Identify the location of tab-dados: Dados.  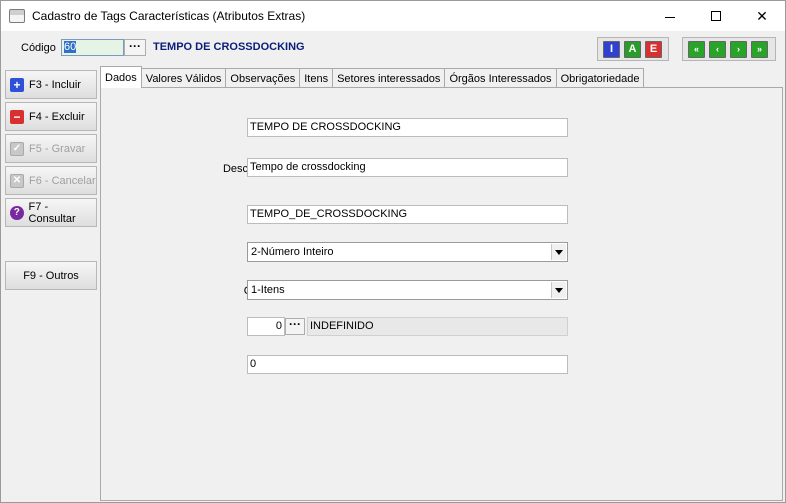
(121, 77).